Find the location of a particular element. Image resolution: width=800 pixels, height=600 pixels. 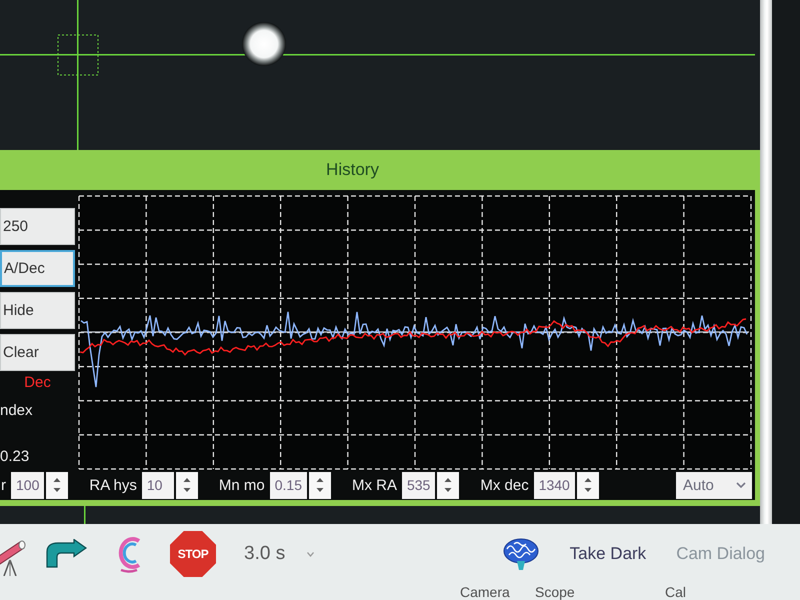

number-field: 0.15 is located at coordinates (288, 485).